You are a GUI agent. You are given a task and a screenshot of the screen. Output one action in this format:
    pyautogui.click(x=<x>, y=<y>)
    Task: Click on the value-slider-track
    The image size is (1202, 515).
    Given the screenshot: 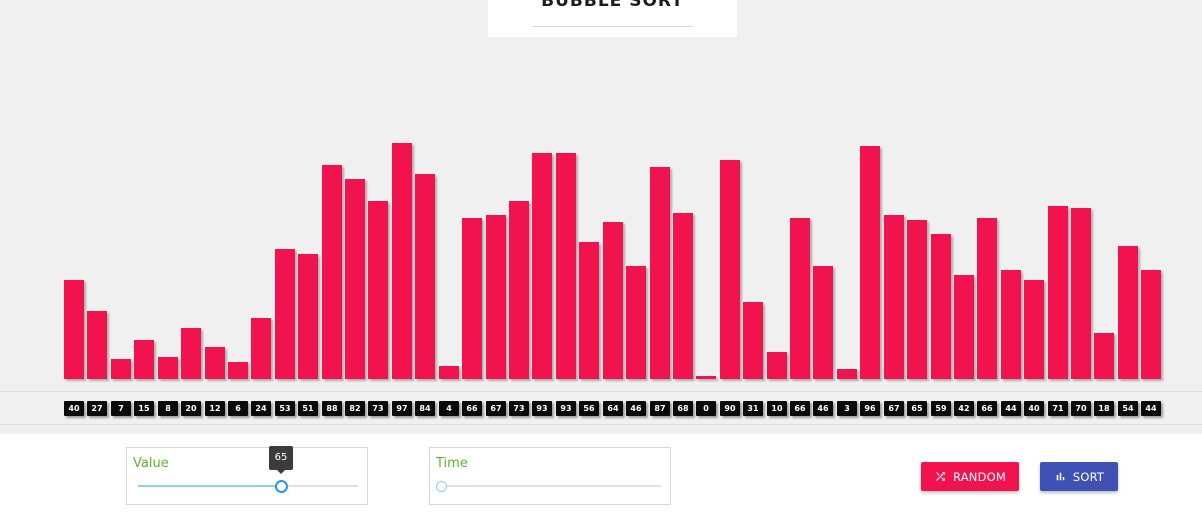 What is the action you would take?
    pyautogui.click(x=248, y=486)
    